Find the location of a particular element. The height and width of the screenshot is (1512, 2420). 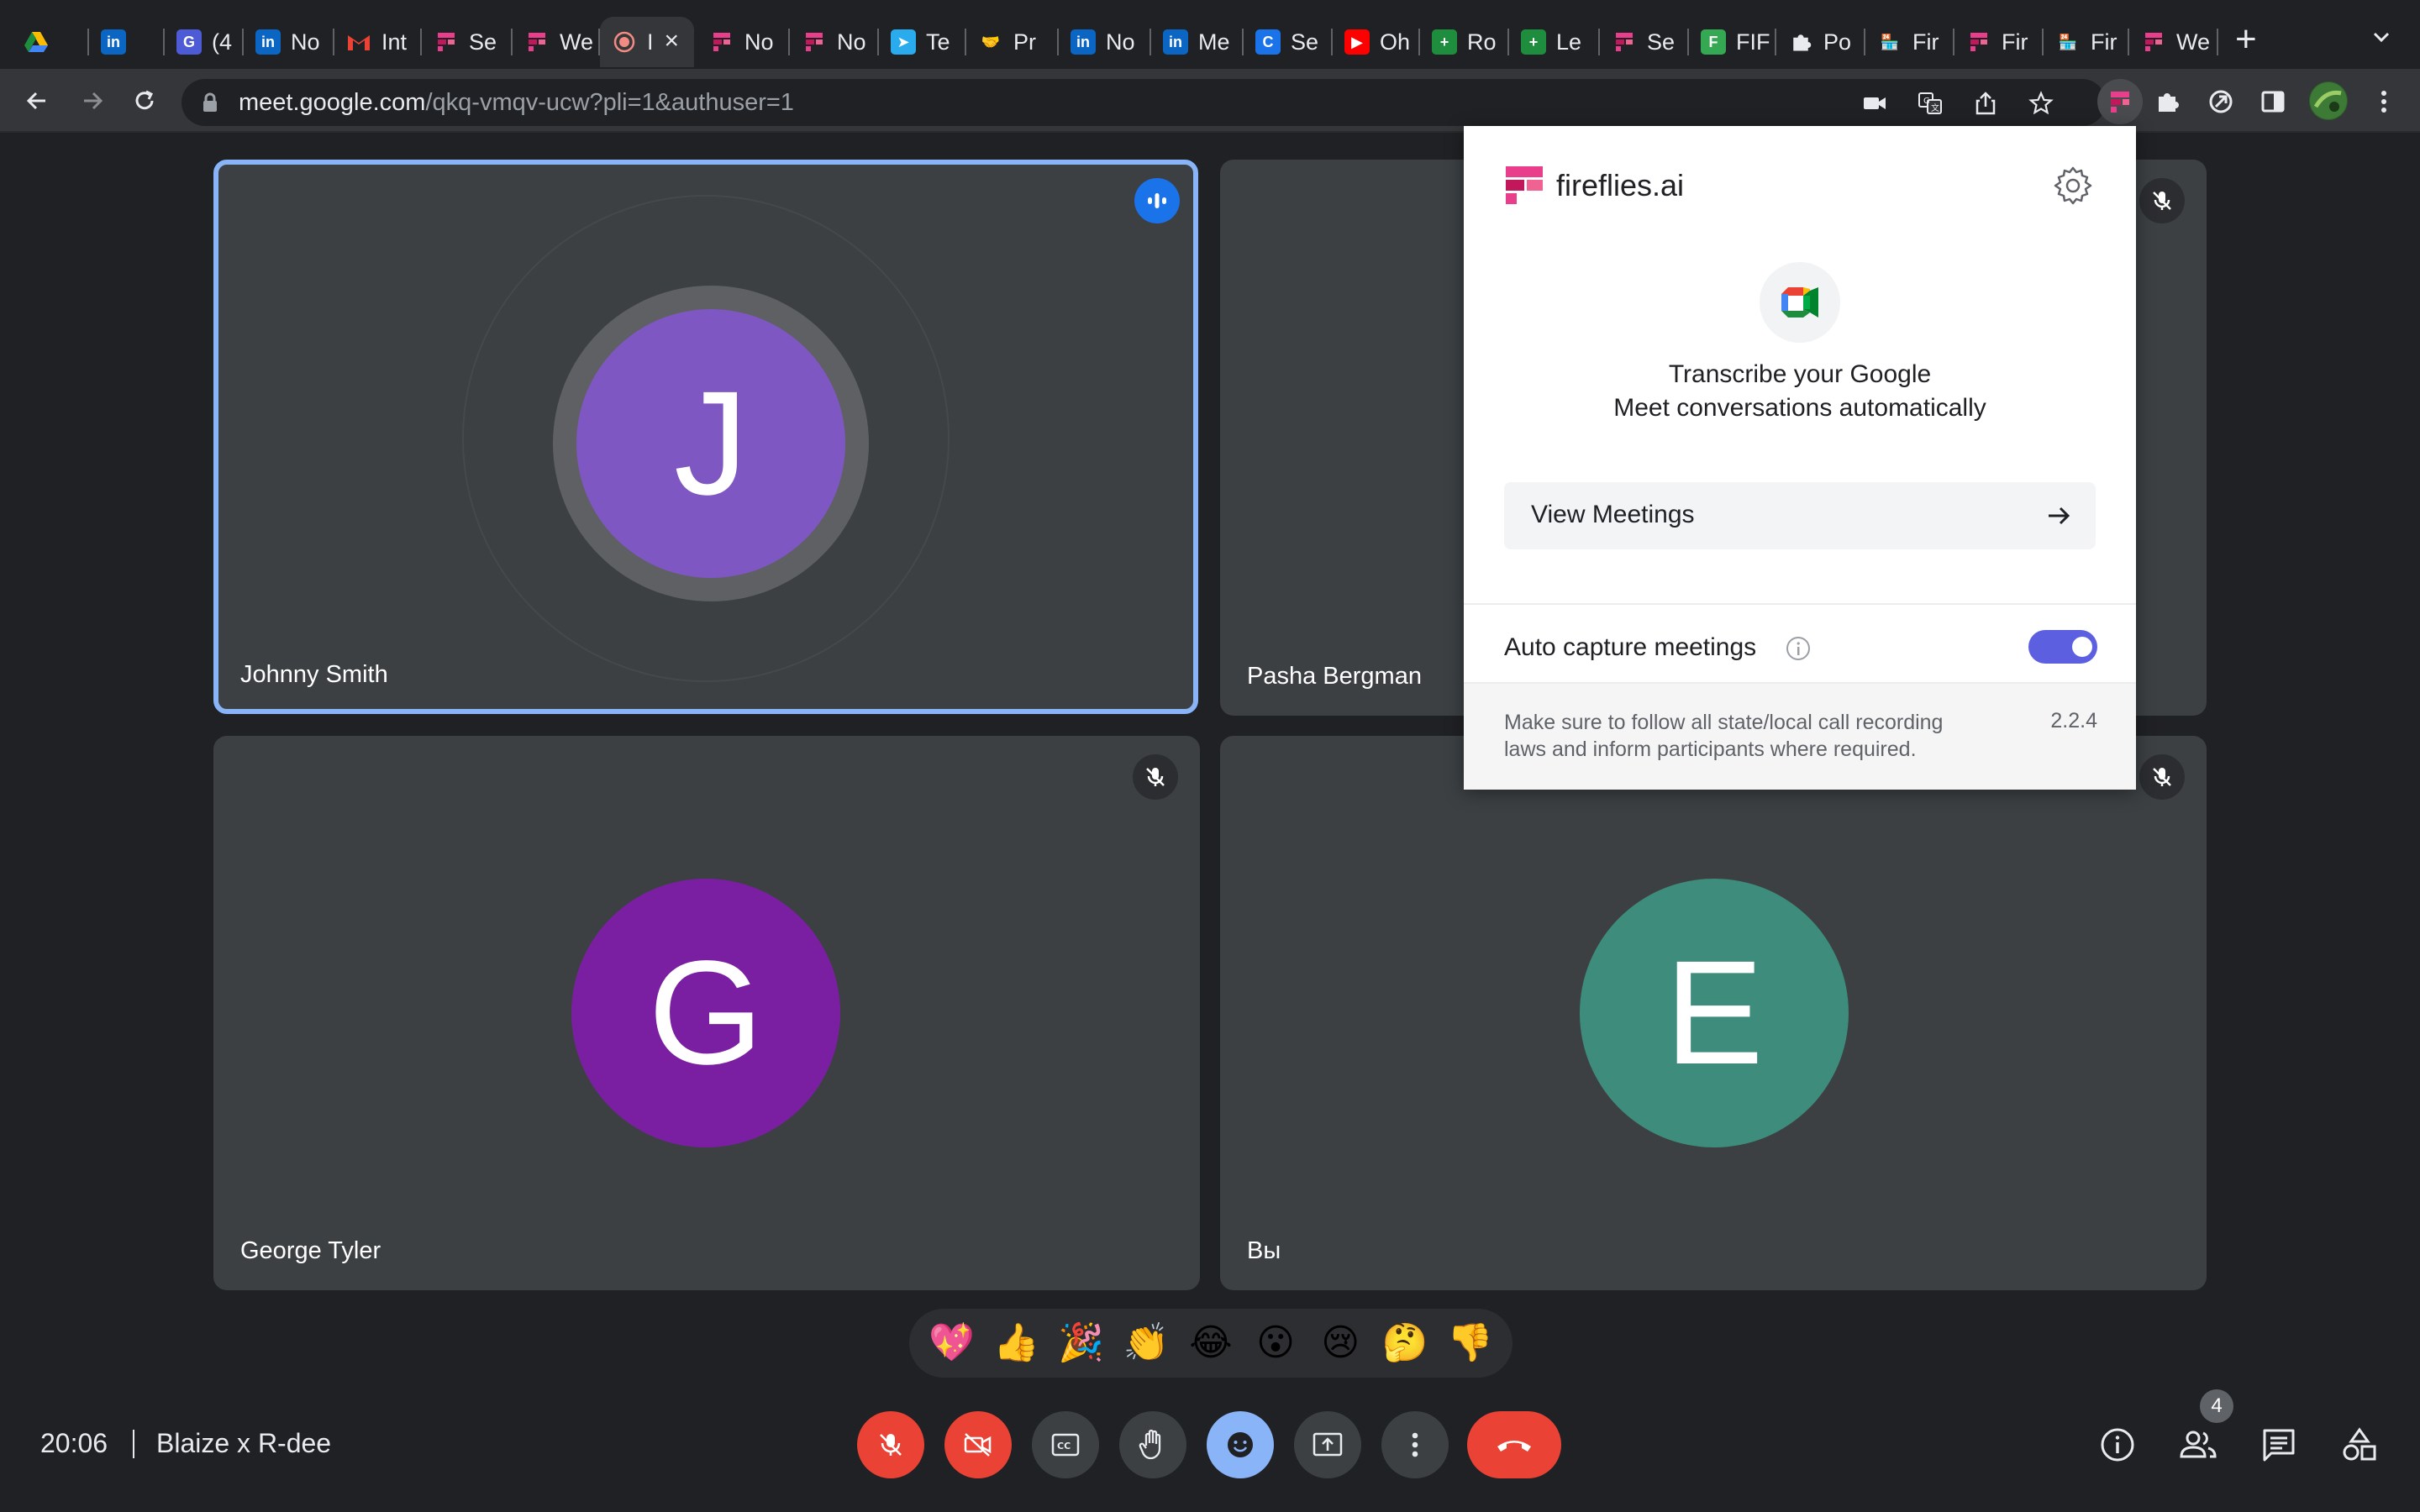

chat-button is located at coordinates (2279, 1445).